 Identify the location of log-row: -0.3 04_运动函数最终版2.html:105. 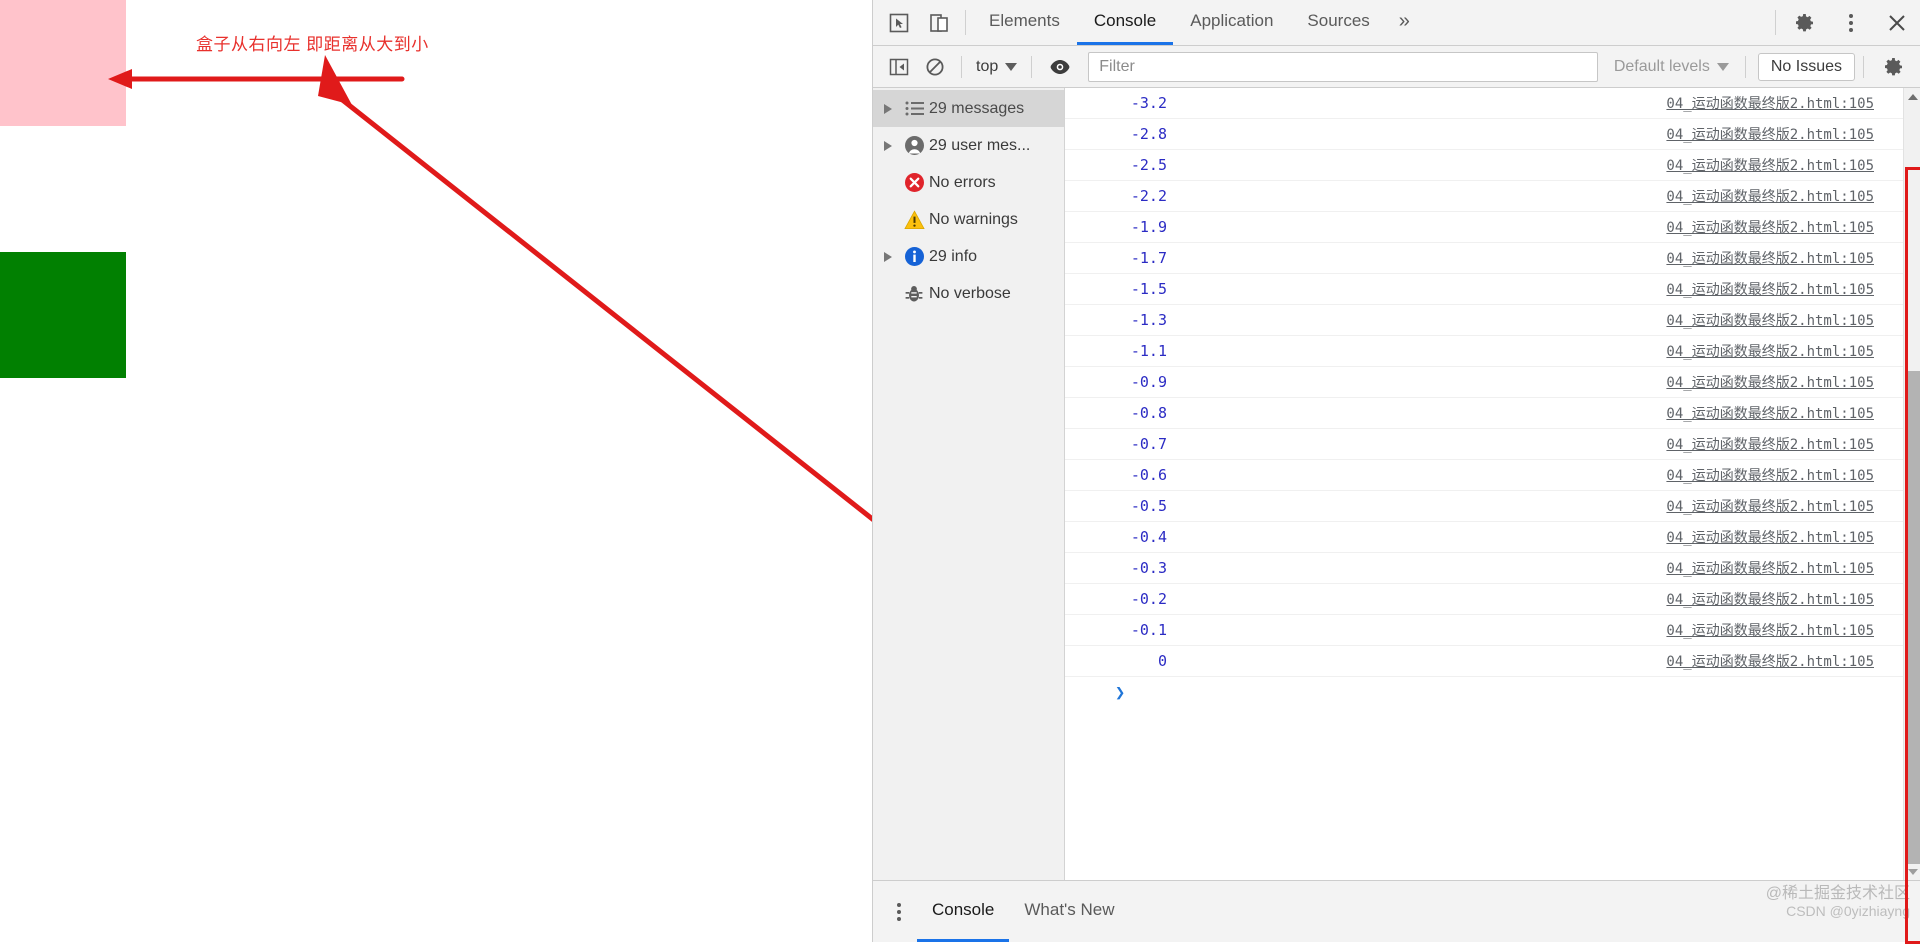
(1492, 568).